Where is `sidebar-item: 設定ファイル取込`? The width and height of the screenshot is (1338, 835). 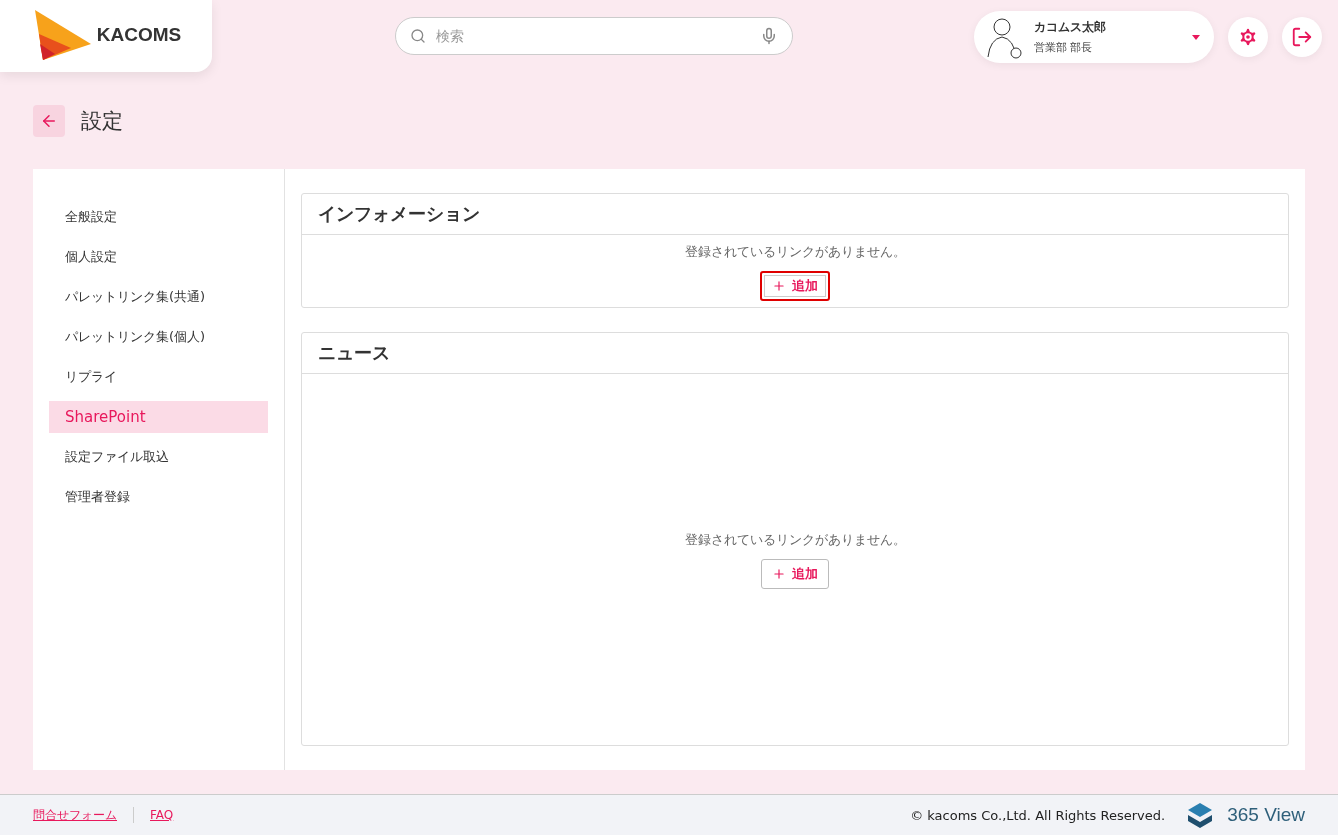
sidebar-item: 設定ファイル取込 is located at coordinates (158, 457).